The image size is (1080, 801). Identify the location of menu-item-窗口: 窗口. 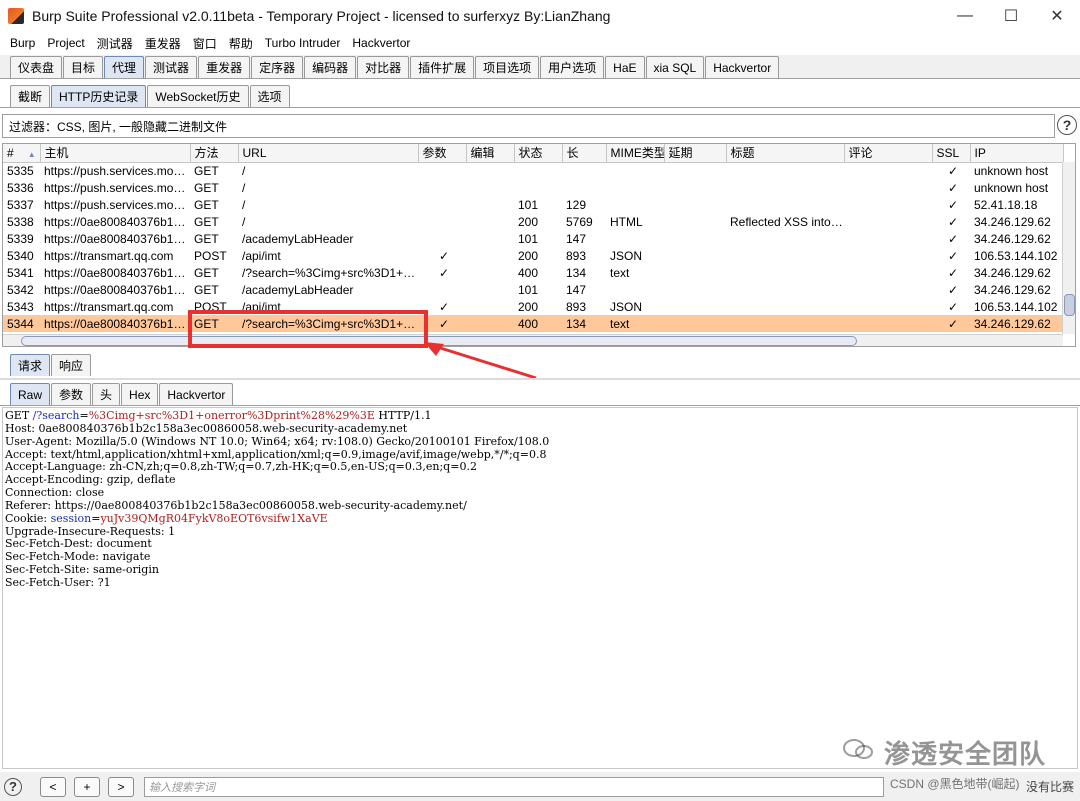
(205, 43).